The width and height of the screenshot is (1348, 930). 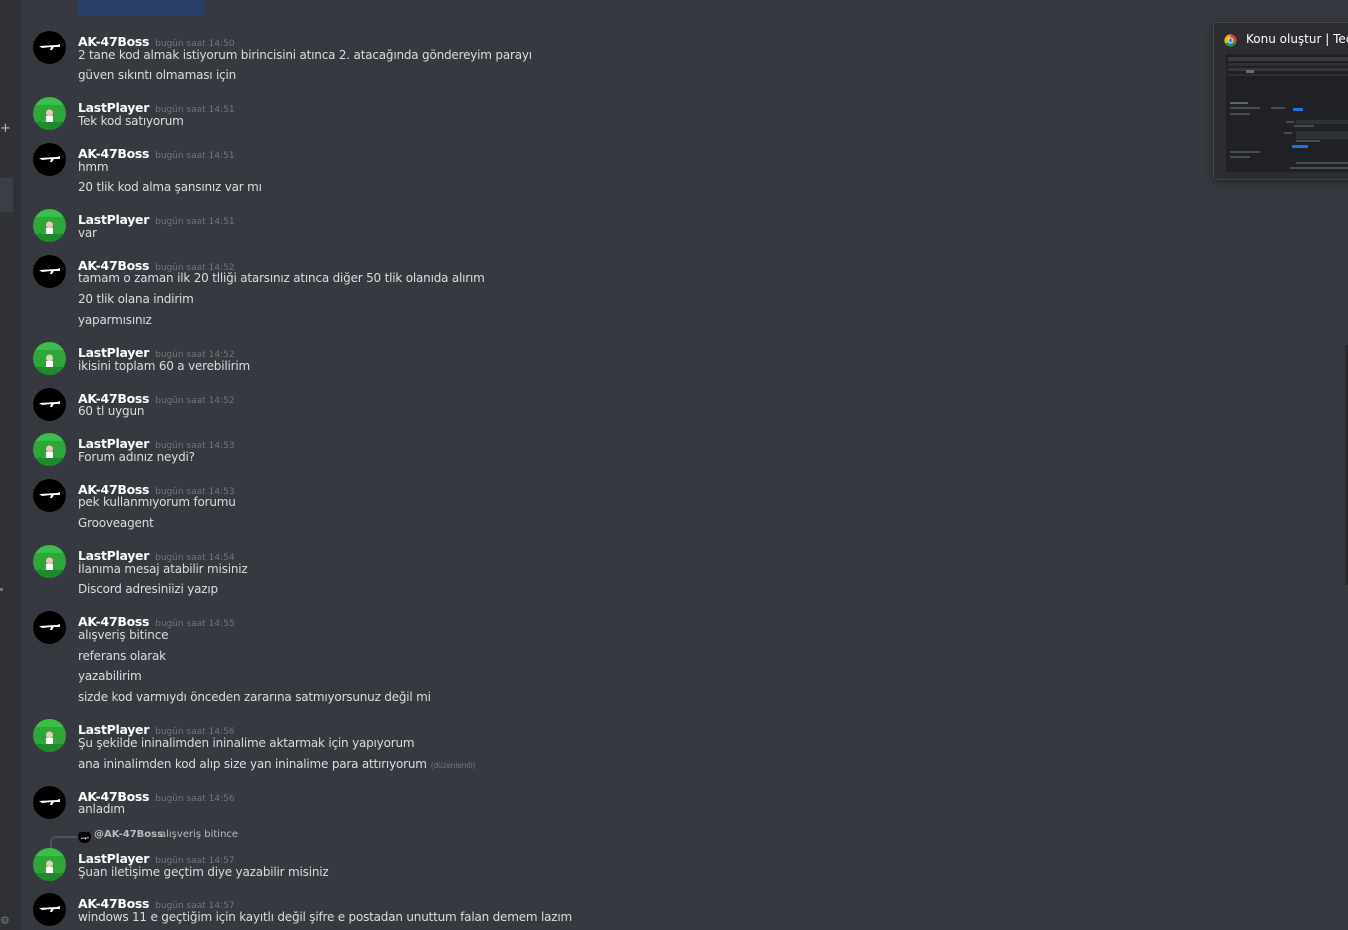 What do you see at coordinates (1287, 113) in the screenshot?
I see `window-thumbnail` at bounding box center [1287, 113].